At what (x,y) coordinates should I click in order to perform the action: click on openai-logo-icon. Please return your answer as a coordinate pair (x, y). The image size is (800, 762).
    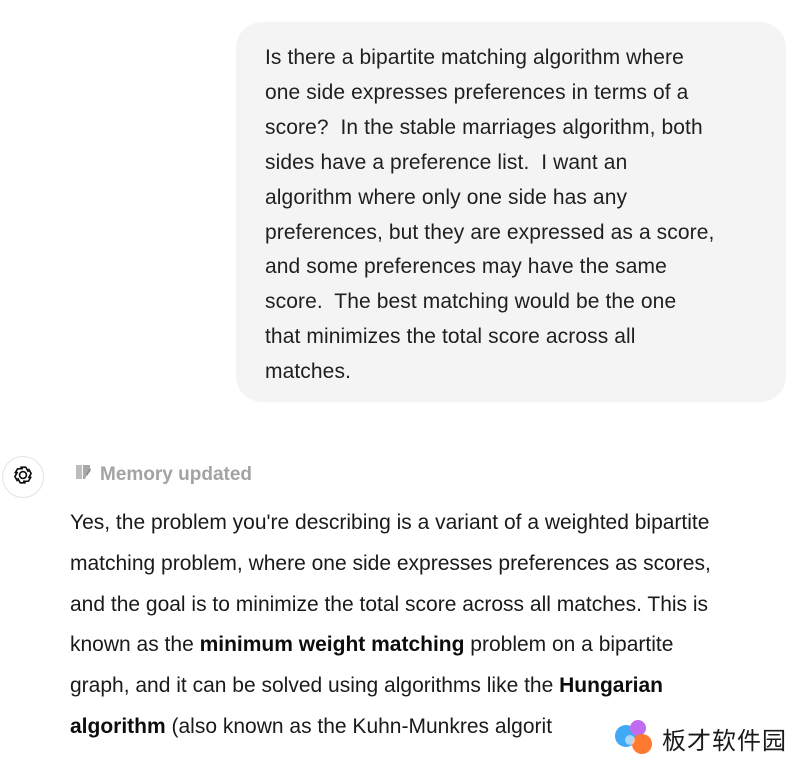
    Looking at the image, I should click on (23, 477).